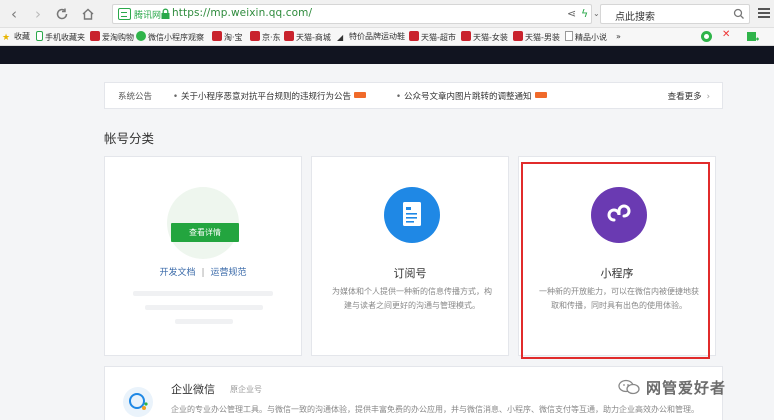 The image size is (774, 420). Describe the element at coordinates (686, 388) in the screenshot. I see `watermark-text: 网管爱好者` at that location.